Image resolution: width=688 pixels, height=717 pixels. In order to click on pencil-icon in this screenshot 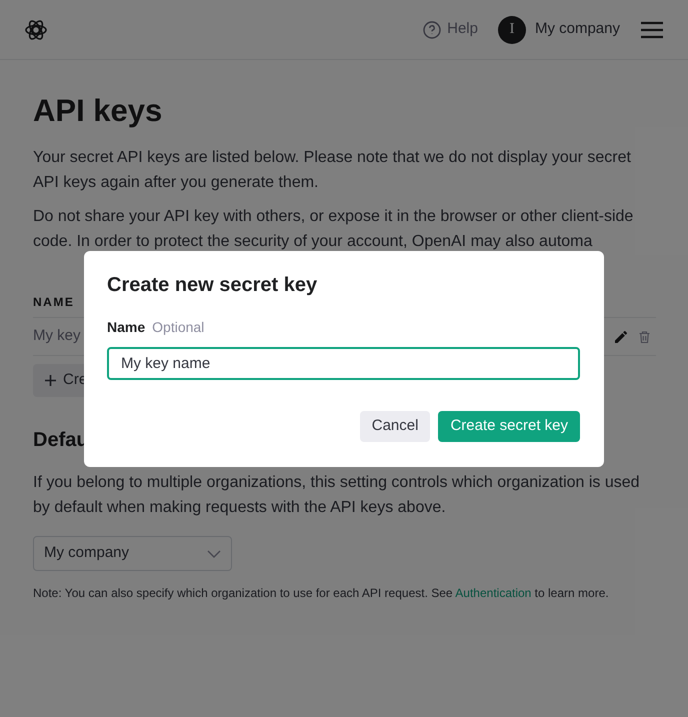, I will do `click(621, 336)`.